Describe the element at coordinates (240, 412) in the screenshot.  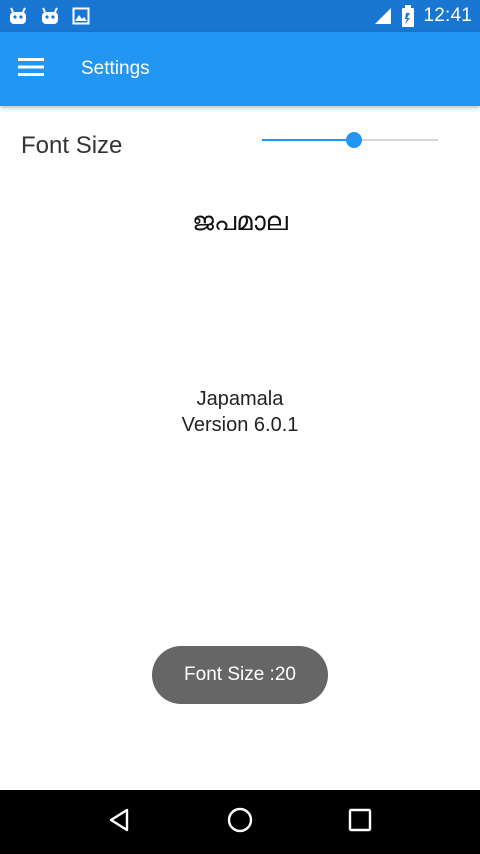
I see `app-info: Japamala Version 6.0.1` at that location.